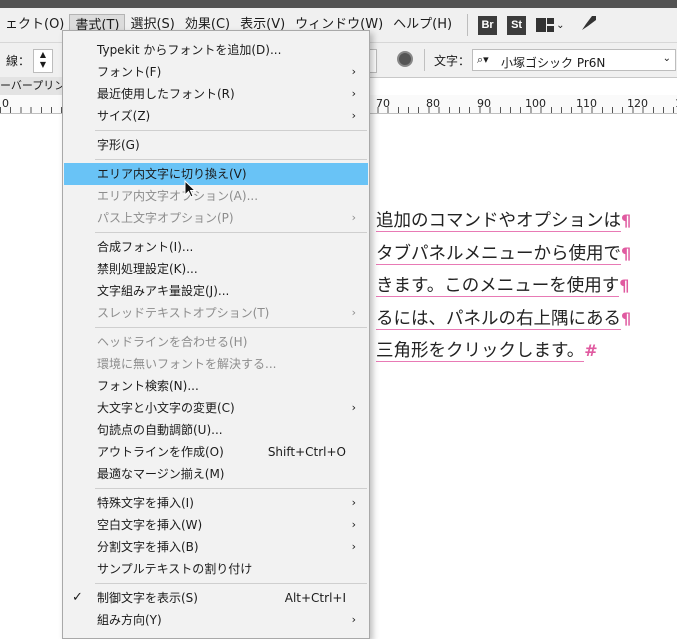  What do you see at coordinates (216, 218) in the screenshot?
I see `menu-item-type-on-path-options: パス上文字オプション(P) ›` at bounding box center [216, 218].